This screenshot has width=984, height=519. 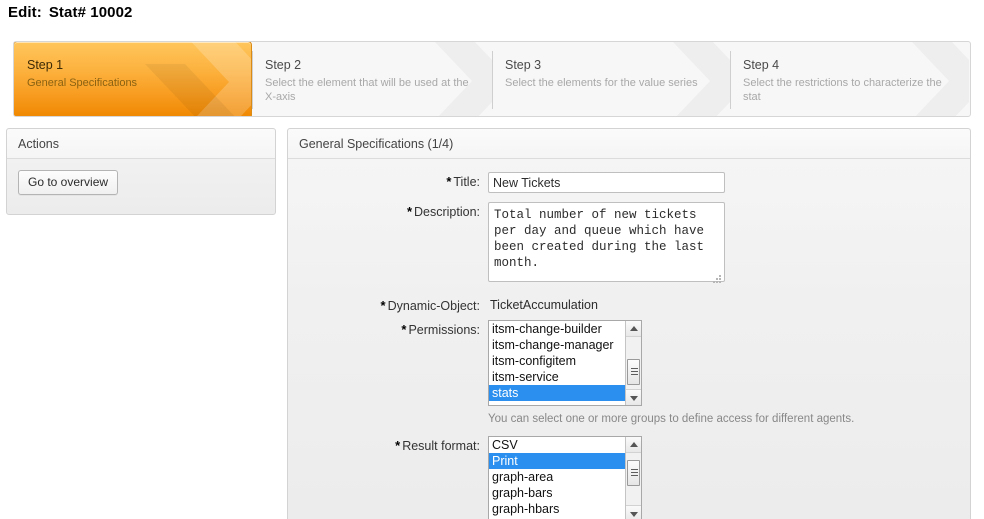 What do you see at coordinates (761, 65) in the screenshot?
I see `wizard-step-4-title: Step 4` at bounding box center [761, 65].